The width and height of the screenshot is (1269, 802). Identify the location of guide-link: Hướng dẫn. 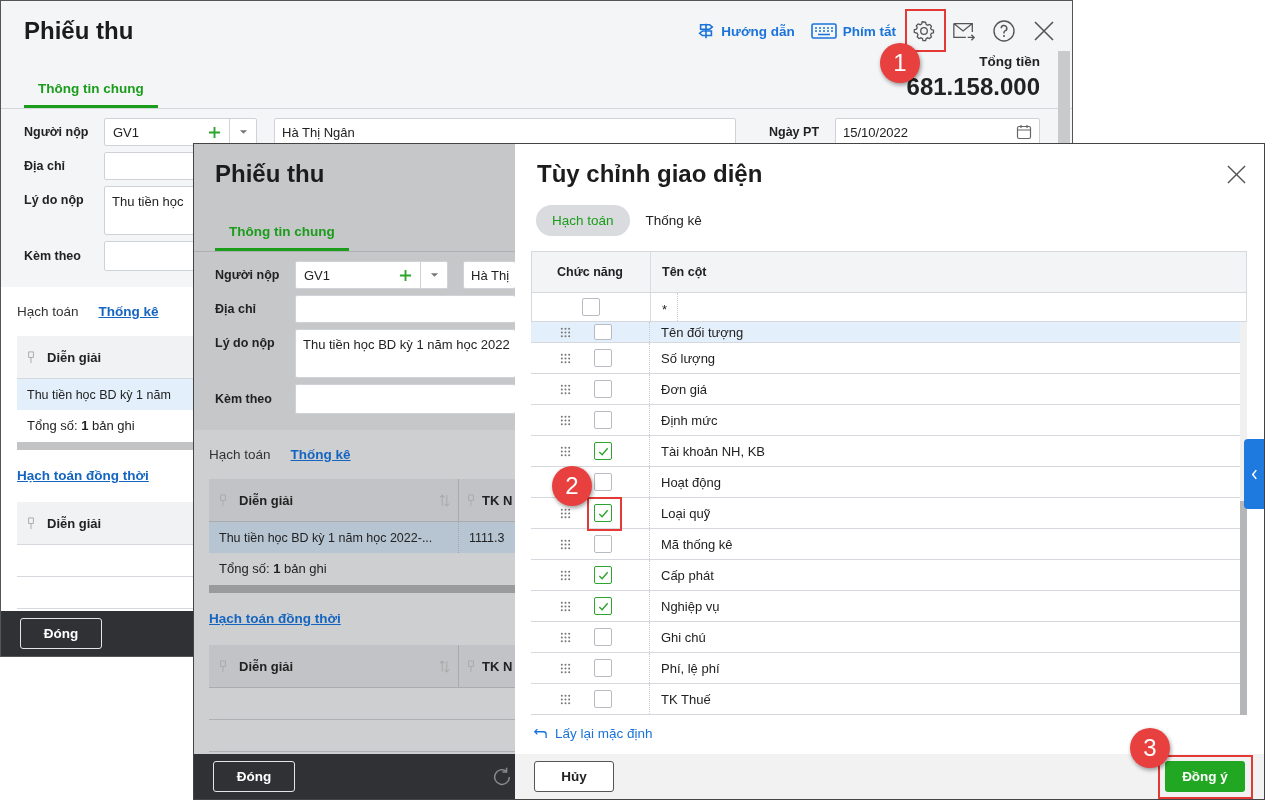
(746, 31).